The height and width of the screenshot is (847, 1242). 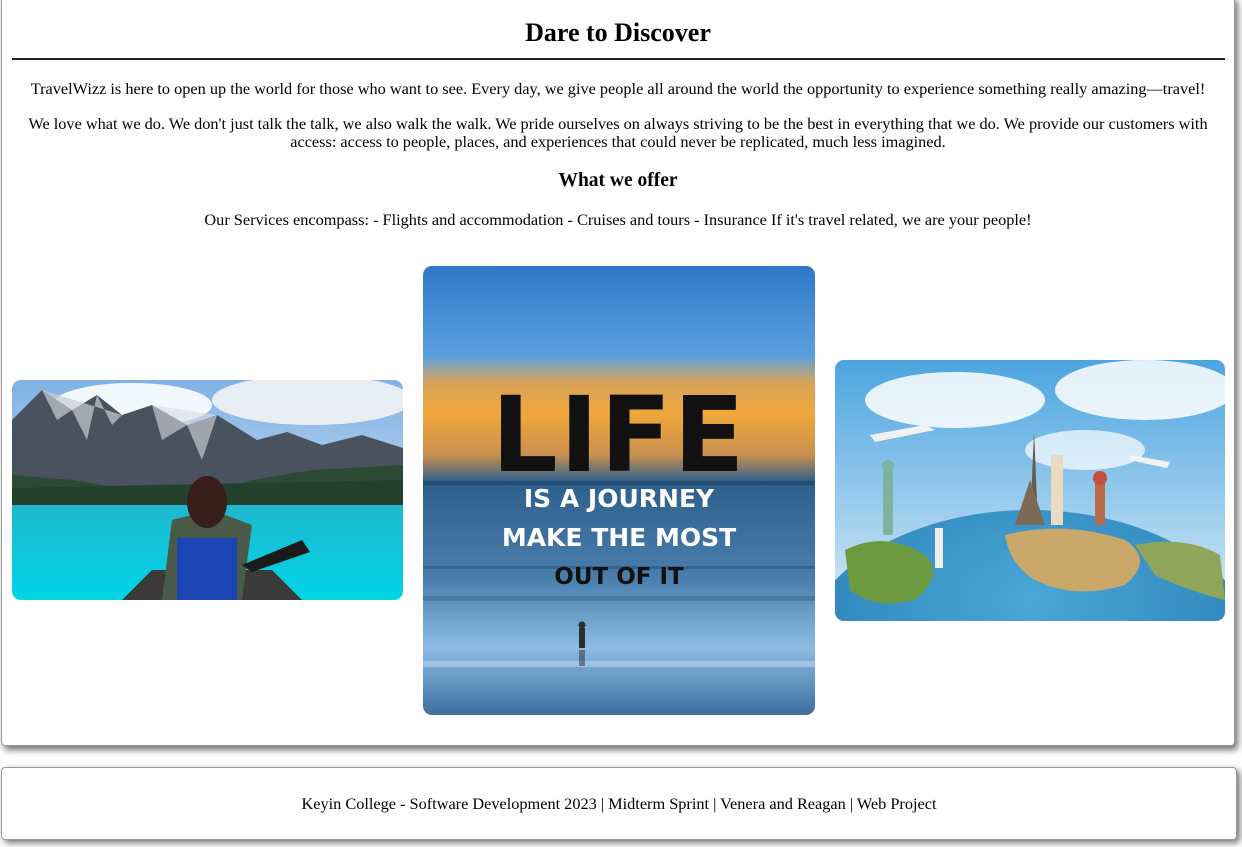 What do you see at coordinates (619, 577) in the screenshot?
I see `poster-out-of-it-text: OUT OF IT` at bounding box center [619, 577].